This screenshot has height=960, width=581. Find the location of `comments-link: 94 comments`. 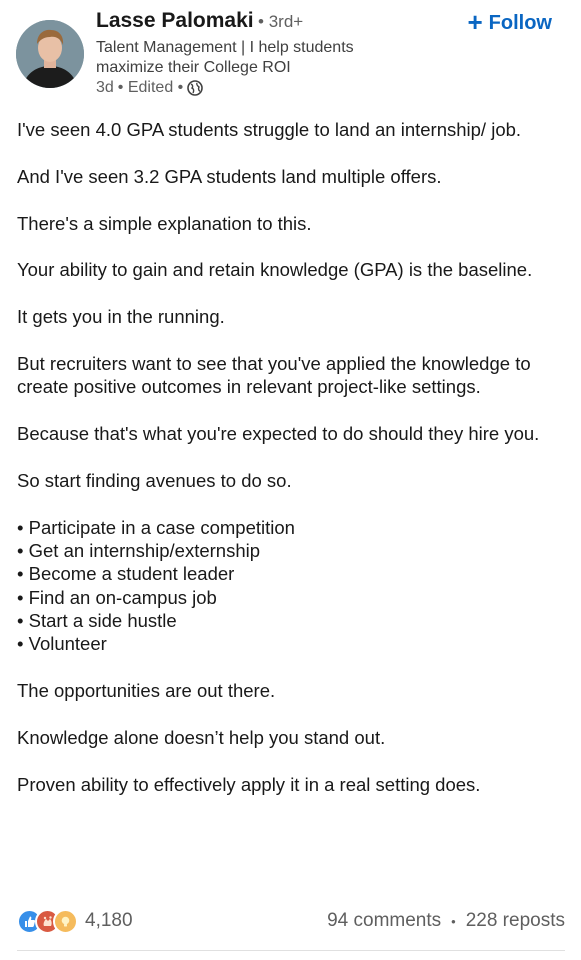

comments-link: 94 comments is located at coordinates (384, 921).